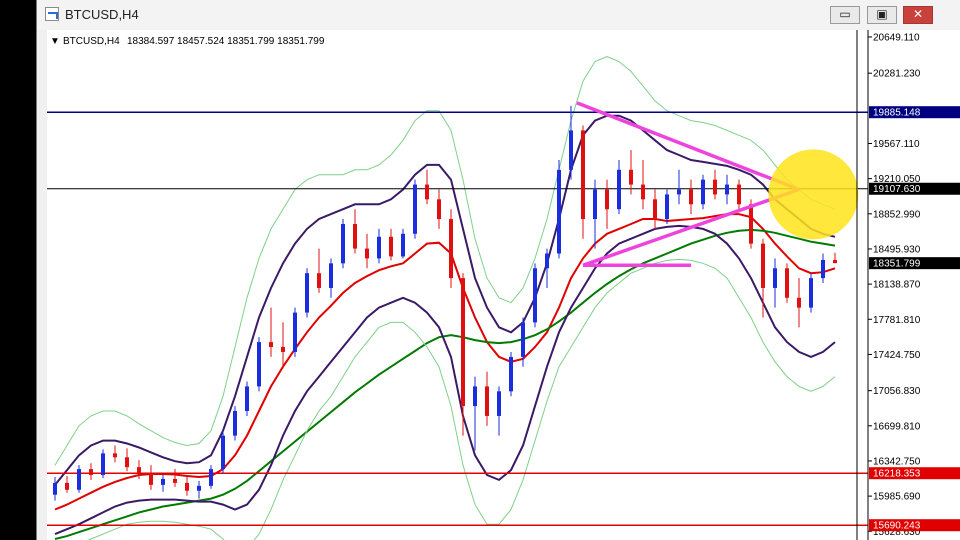 Image resolution: width=960 pixels, height=540 pixels. What do you see at coordinates (18, 270) in the screenshot?
I see `left-black-bar` at bounding box center [18, 270].